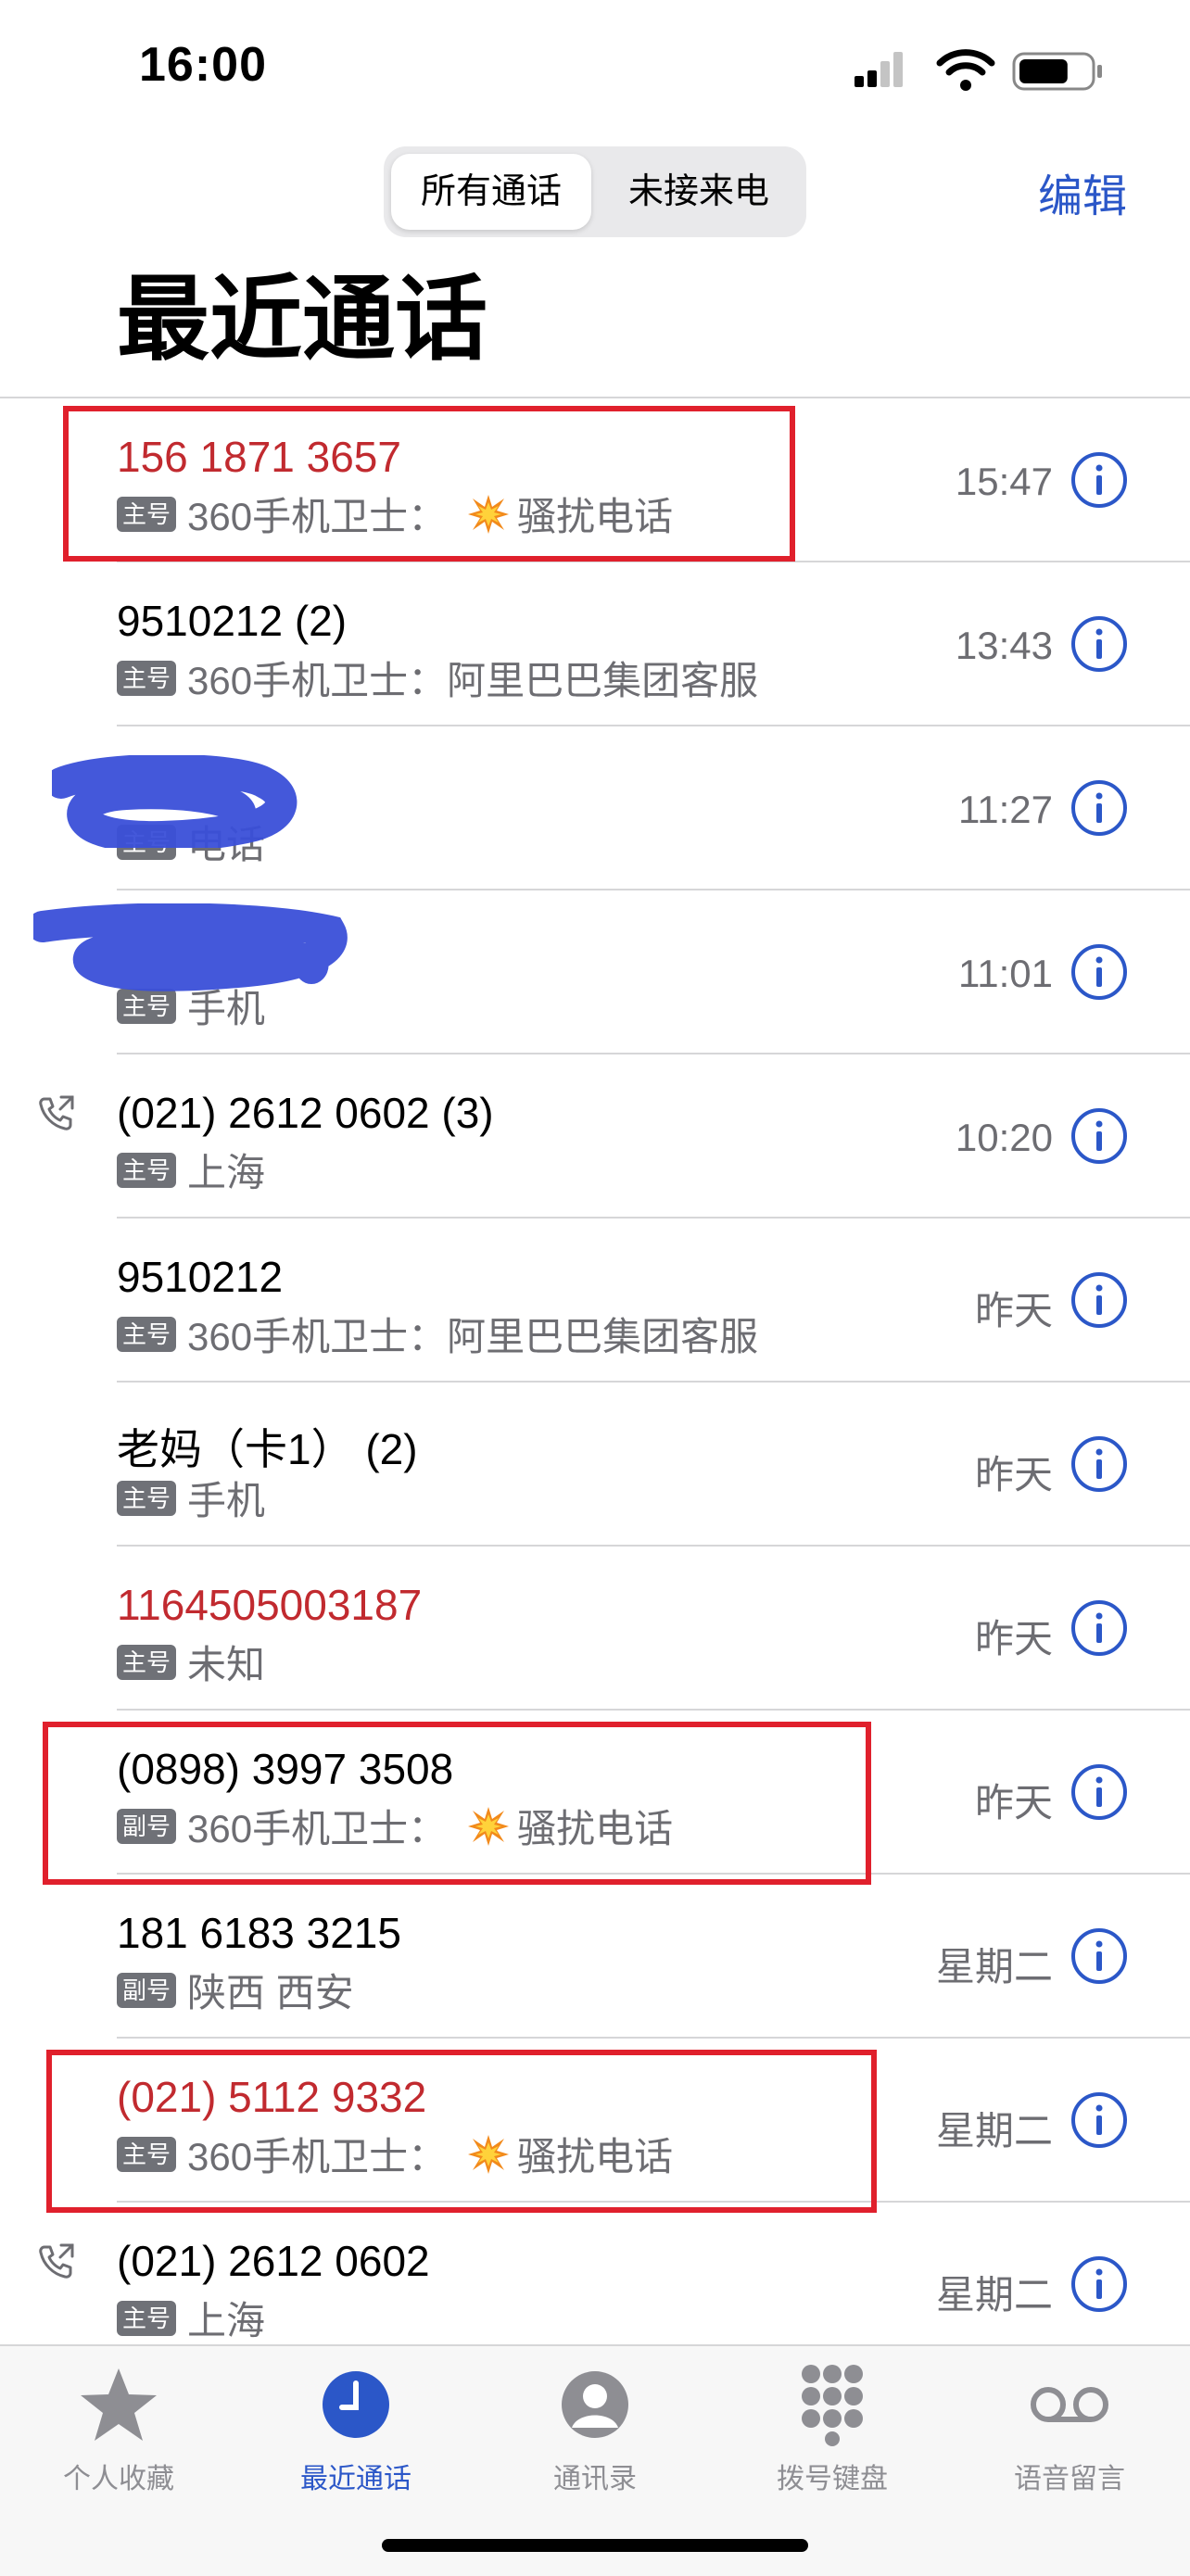 This screenshot has width=1190, height=2576. I want to click on call-row: 老妈（卡1） (2) 主号 手机 昨天, so click(653, 1463).